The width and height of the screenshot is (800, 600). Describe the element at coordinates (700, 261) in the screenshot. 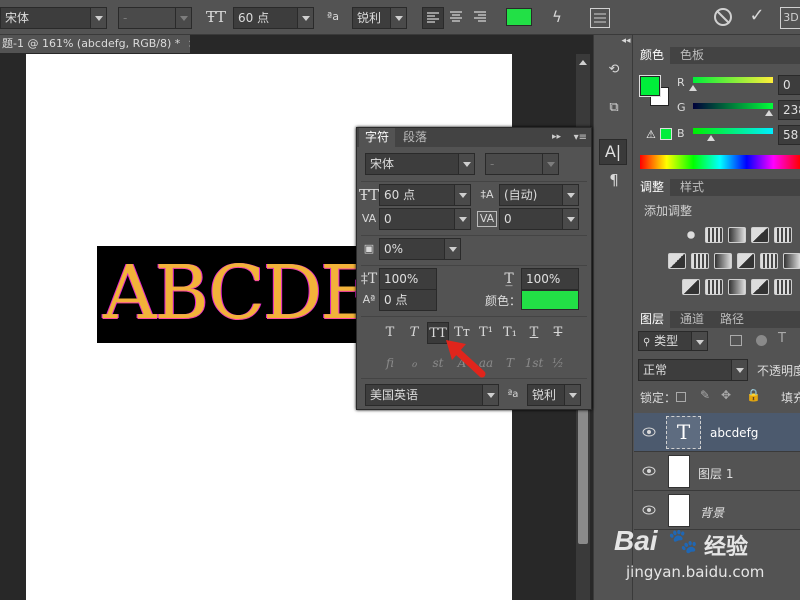

I see `color-balance-icon` at that location.